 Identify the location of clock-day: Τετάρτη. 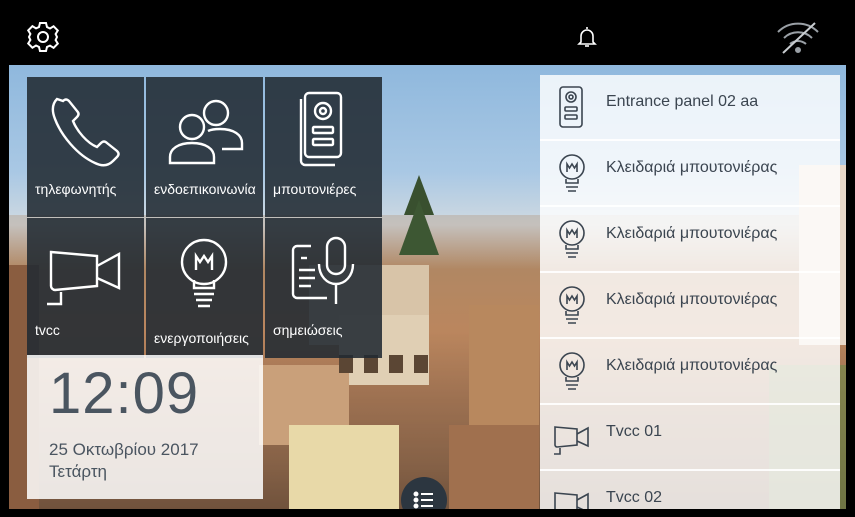
(78, 471).